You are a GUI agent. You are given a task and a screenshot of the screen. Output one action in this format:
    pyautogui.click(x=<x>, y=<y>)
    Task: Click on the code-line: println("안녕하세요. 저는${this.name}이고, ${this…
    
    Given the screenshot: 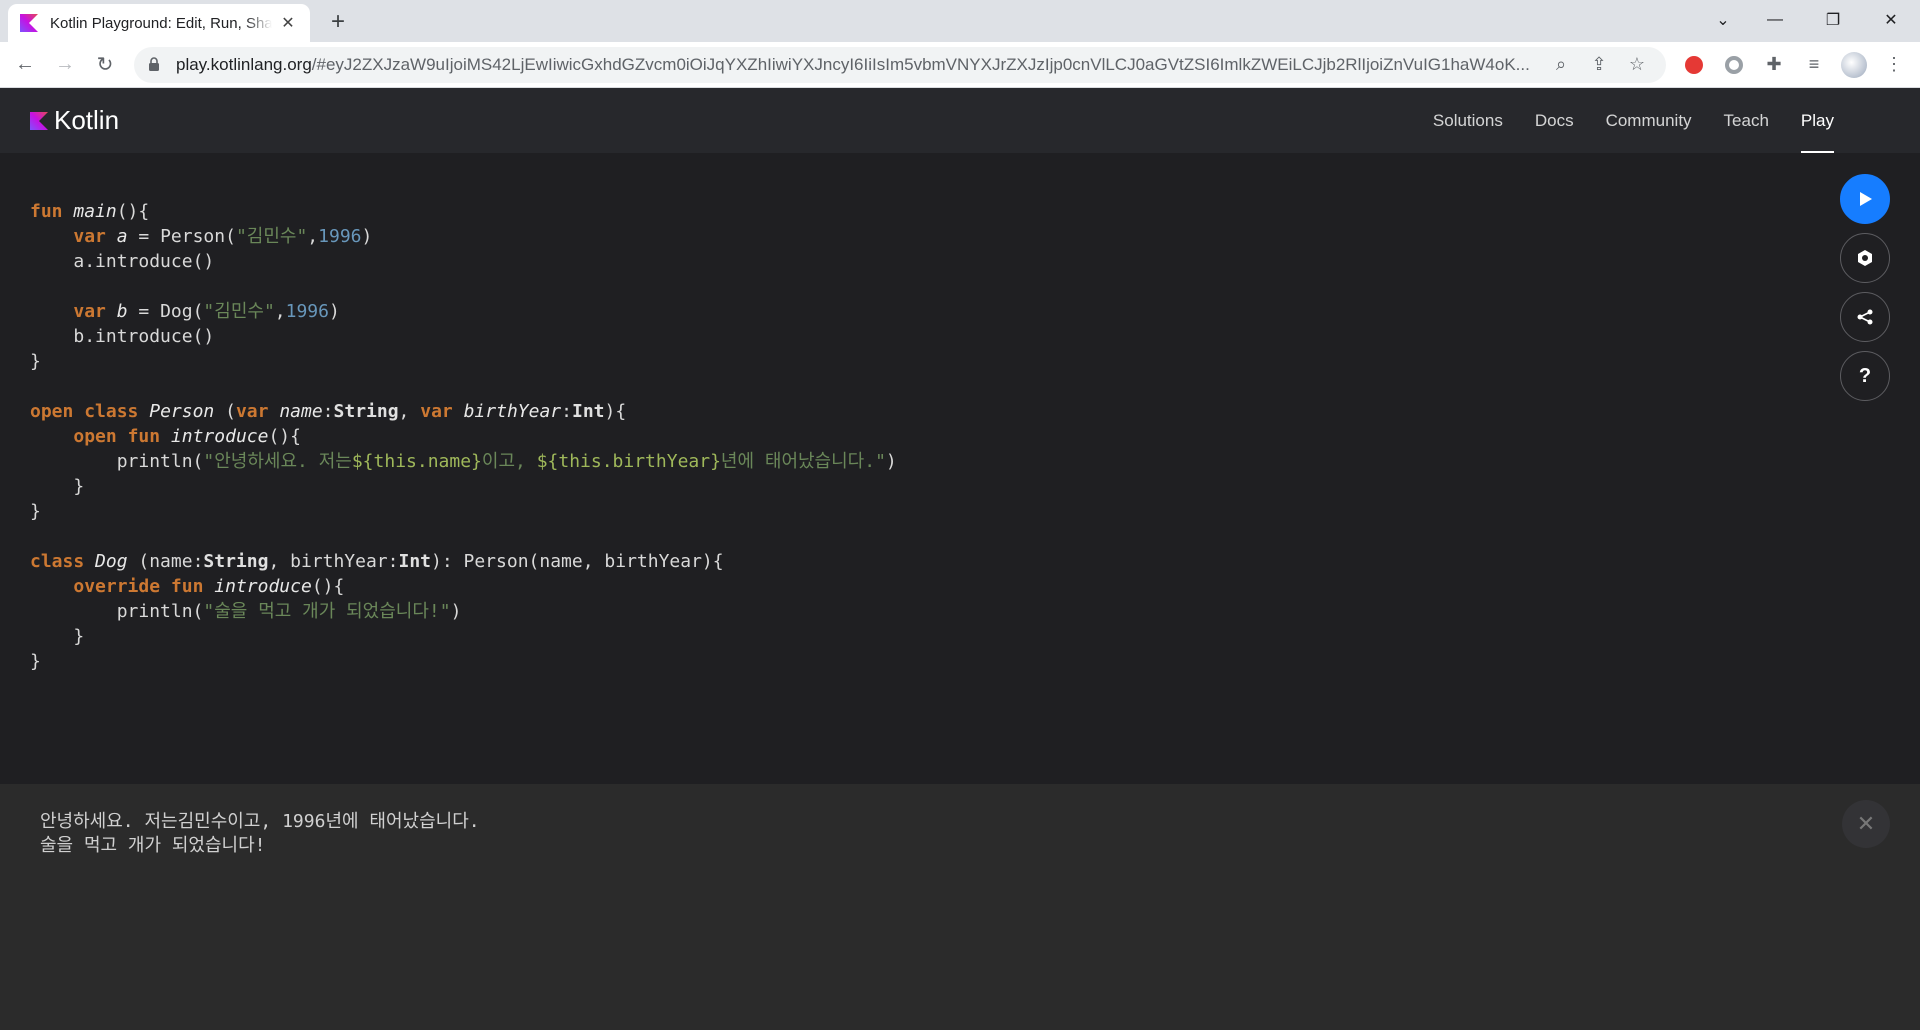 What is the action you would take?
    pyautogui.click(x=506, y=461)
    